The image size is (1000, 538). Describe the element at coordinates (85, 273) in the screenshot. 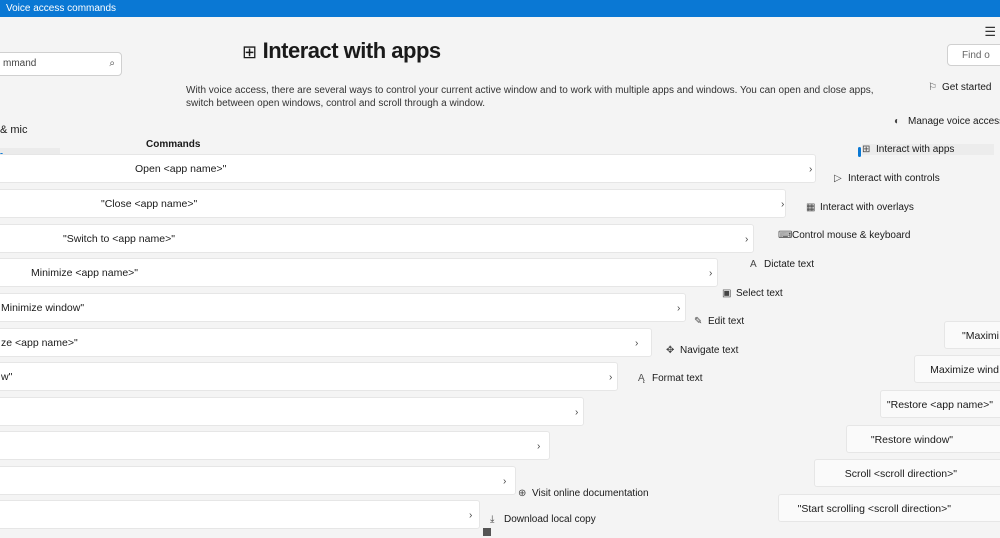

I see `command-text: Minimize <app name>"` at that location.